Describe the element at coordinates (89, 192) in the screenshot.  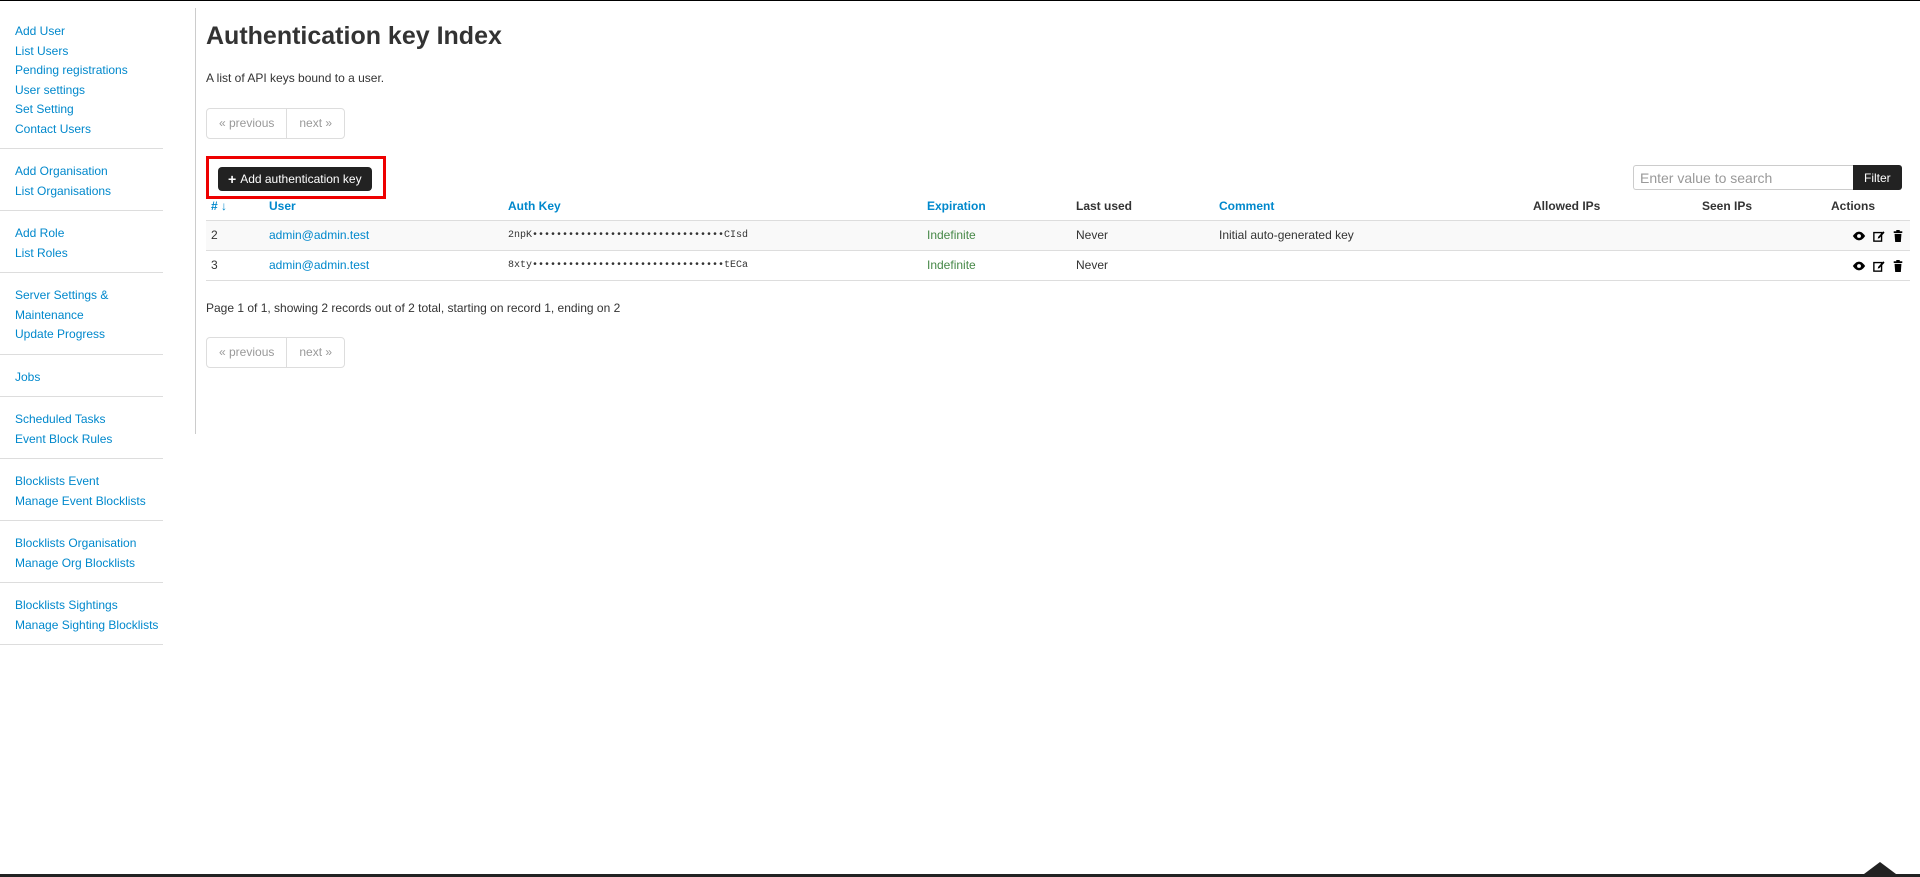
I see `sidebar-item-list-organisations: List Organisations` at that location.